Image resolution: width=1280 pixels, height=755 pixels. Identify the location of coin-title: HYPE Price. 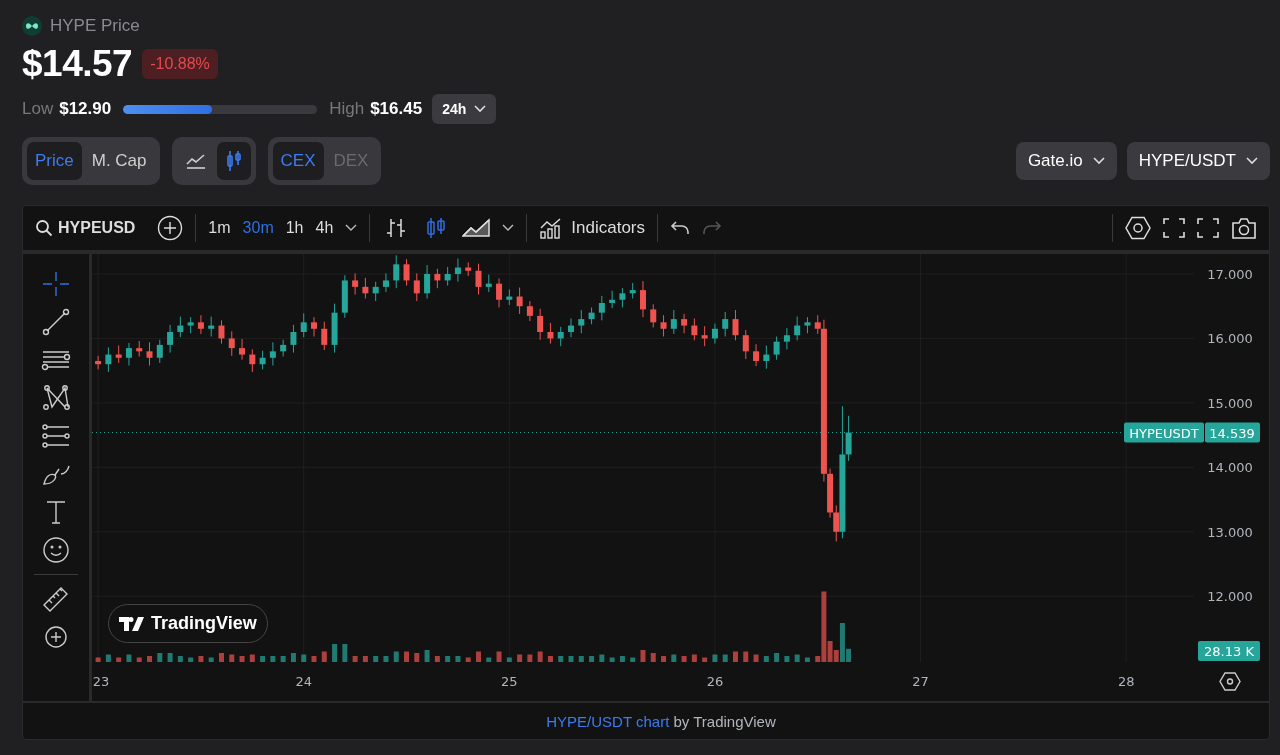
(95, 26).